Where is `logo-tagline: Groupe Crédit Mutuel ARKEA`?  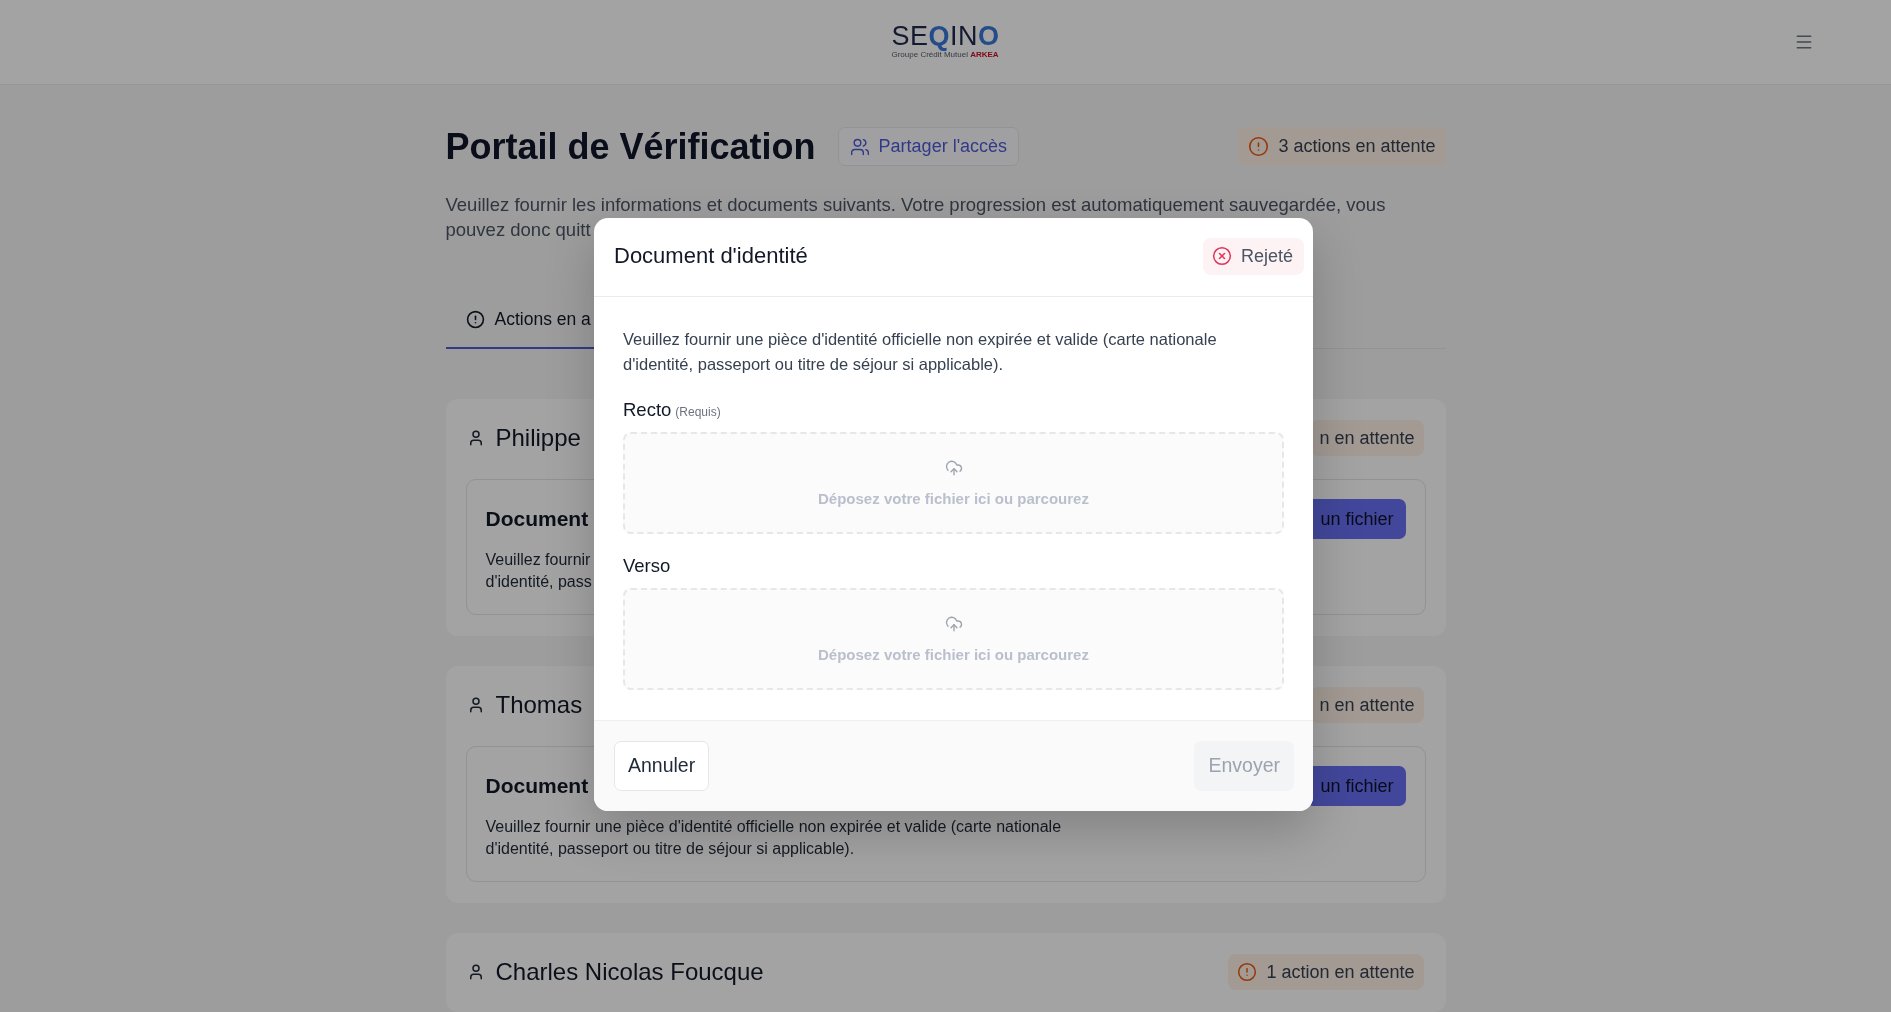 logo-tagline: Groupe Crédit Mutuel ARKEA is located at coordinates (945, 55).